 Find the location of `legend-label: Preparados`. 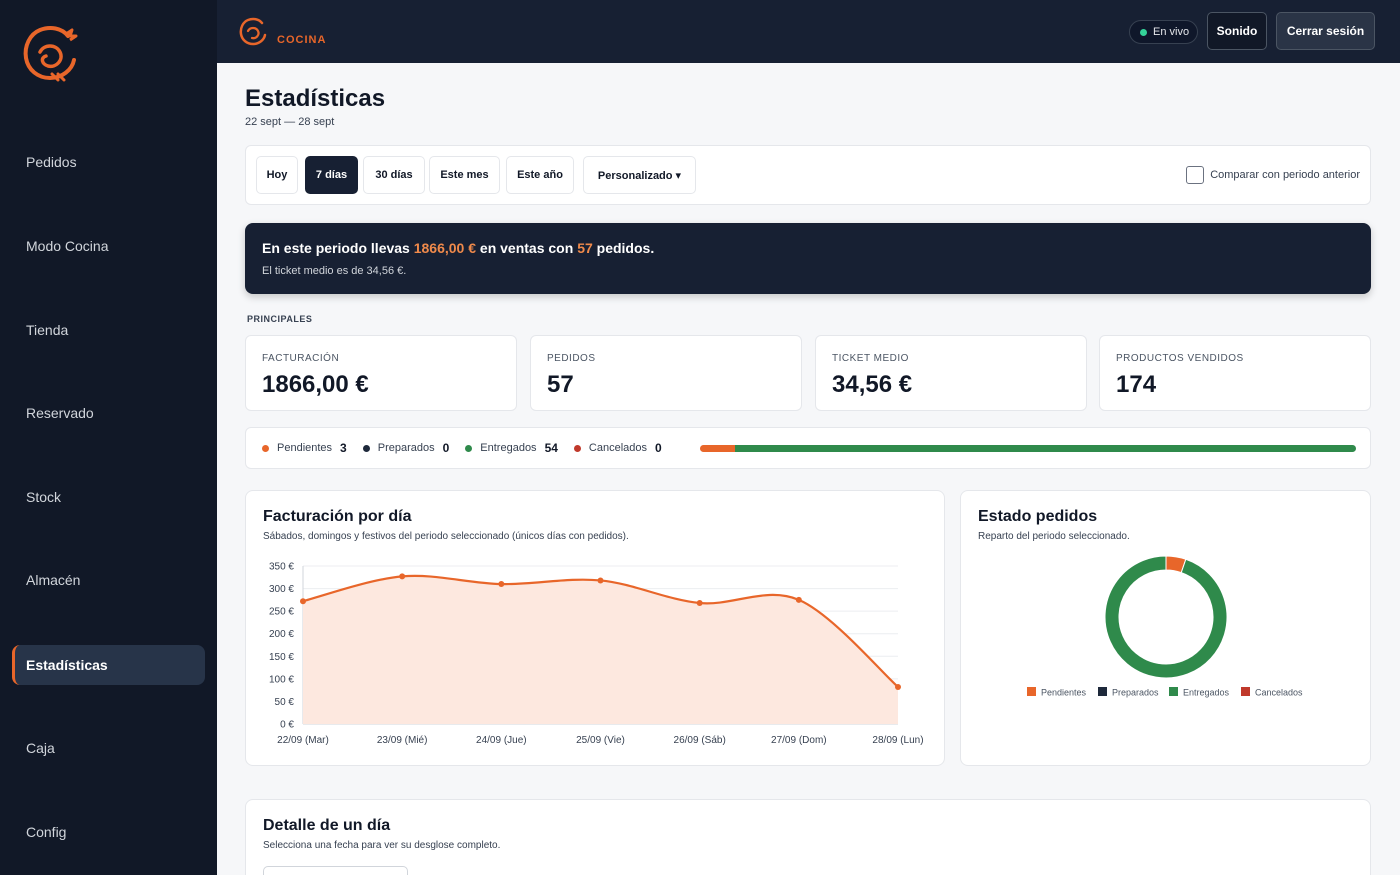

legend-label: Preparados is located at coordinates (1135, 693).